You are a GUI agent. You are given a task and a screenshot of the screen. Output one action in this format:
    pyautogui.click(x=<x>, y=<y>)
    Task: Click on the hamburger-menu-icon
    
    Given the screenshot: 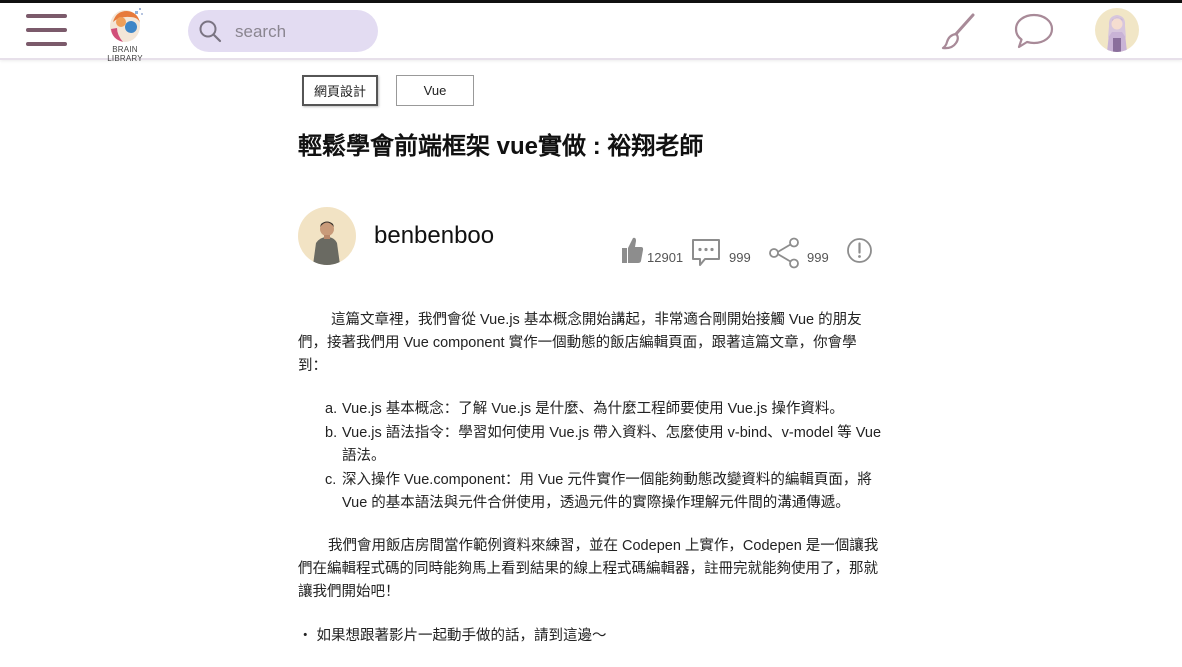 What is the action you would take?
    pyautogui.click(x=46, y=30)
    